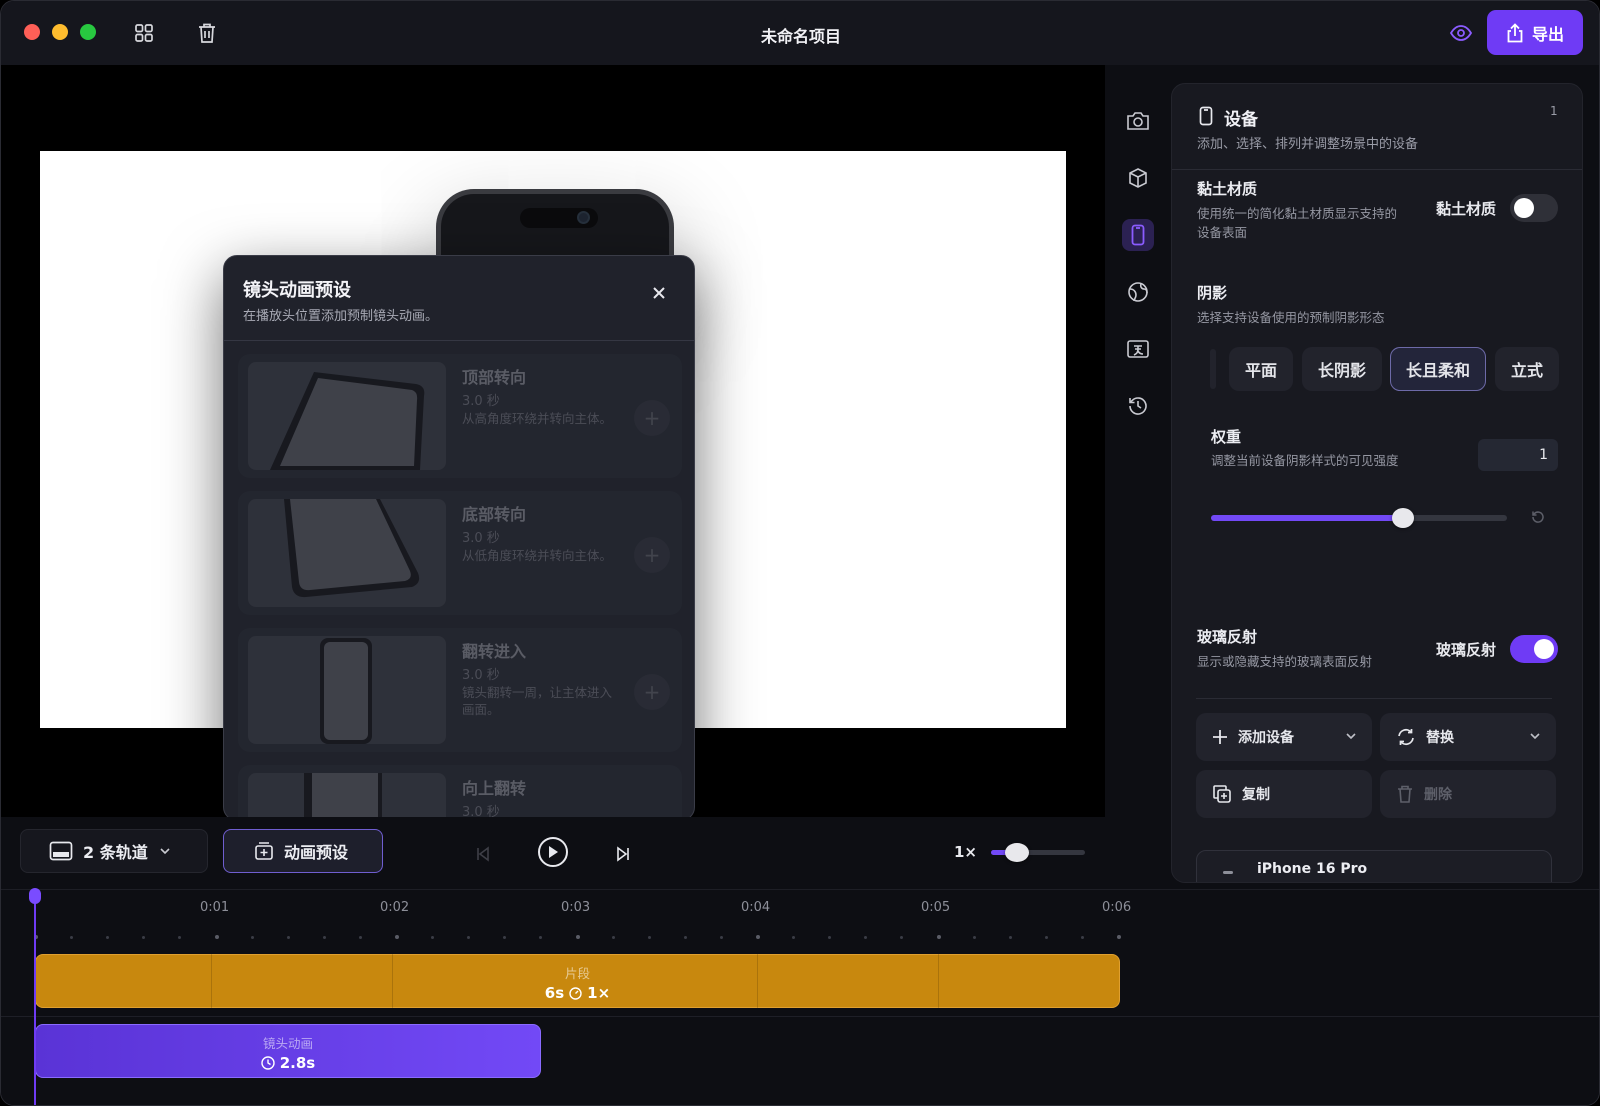  I want to click on glass-toggle, so click(1534, 649).